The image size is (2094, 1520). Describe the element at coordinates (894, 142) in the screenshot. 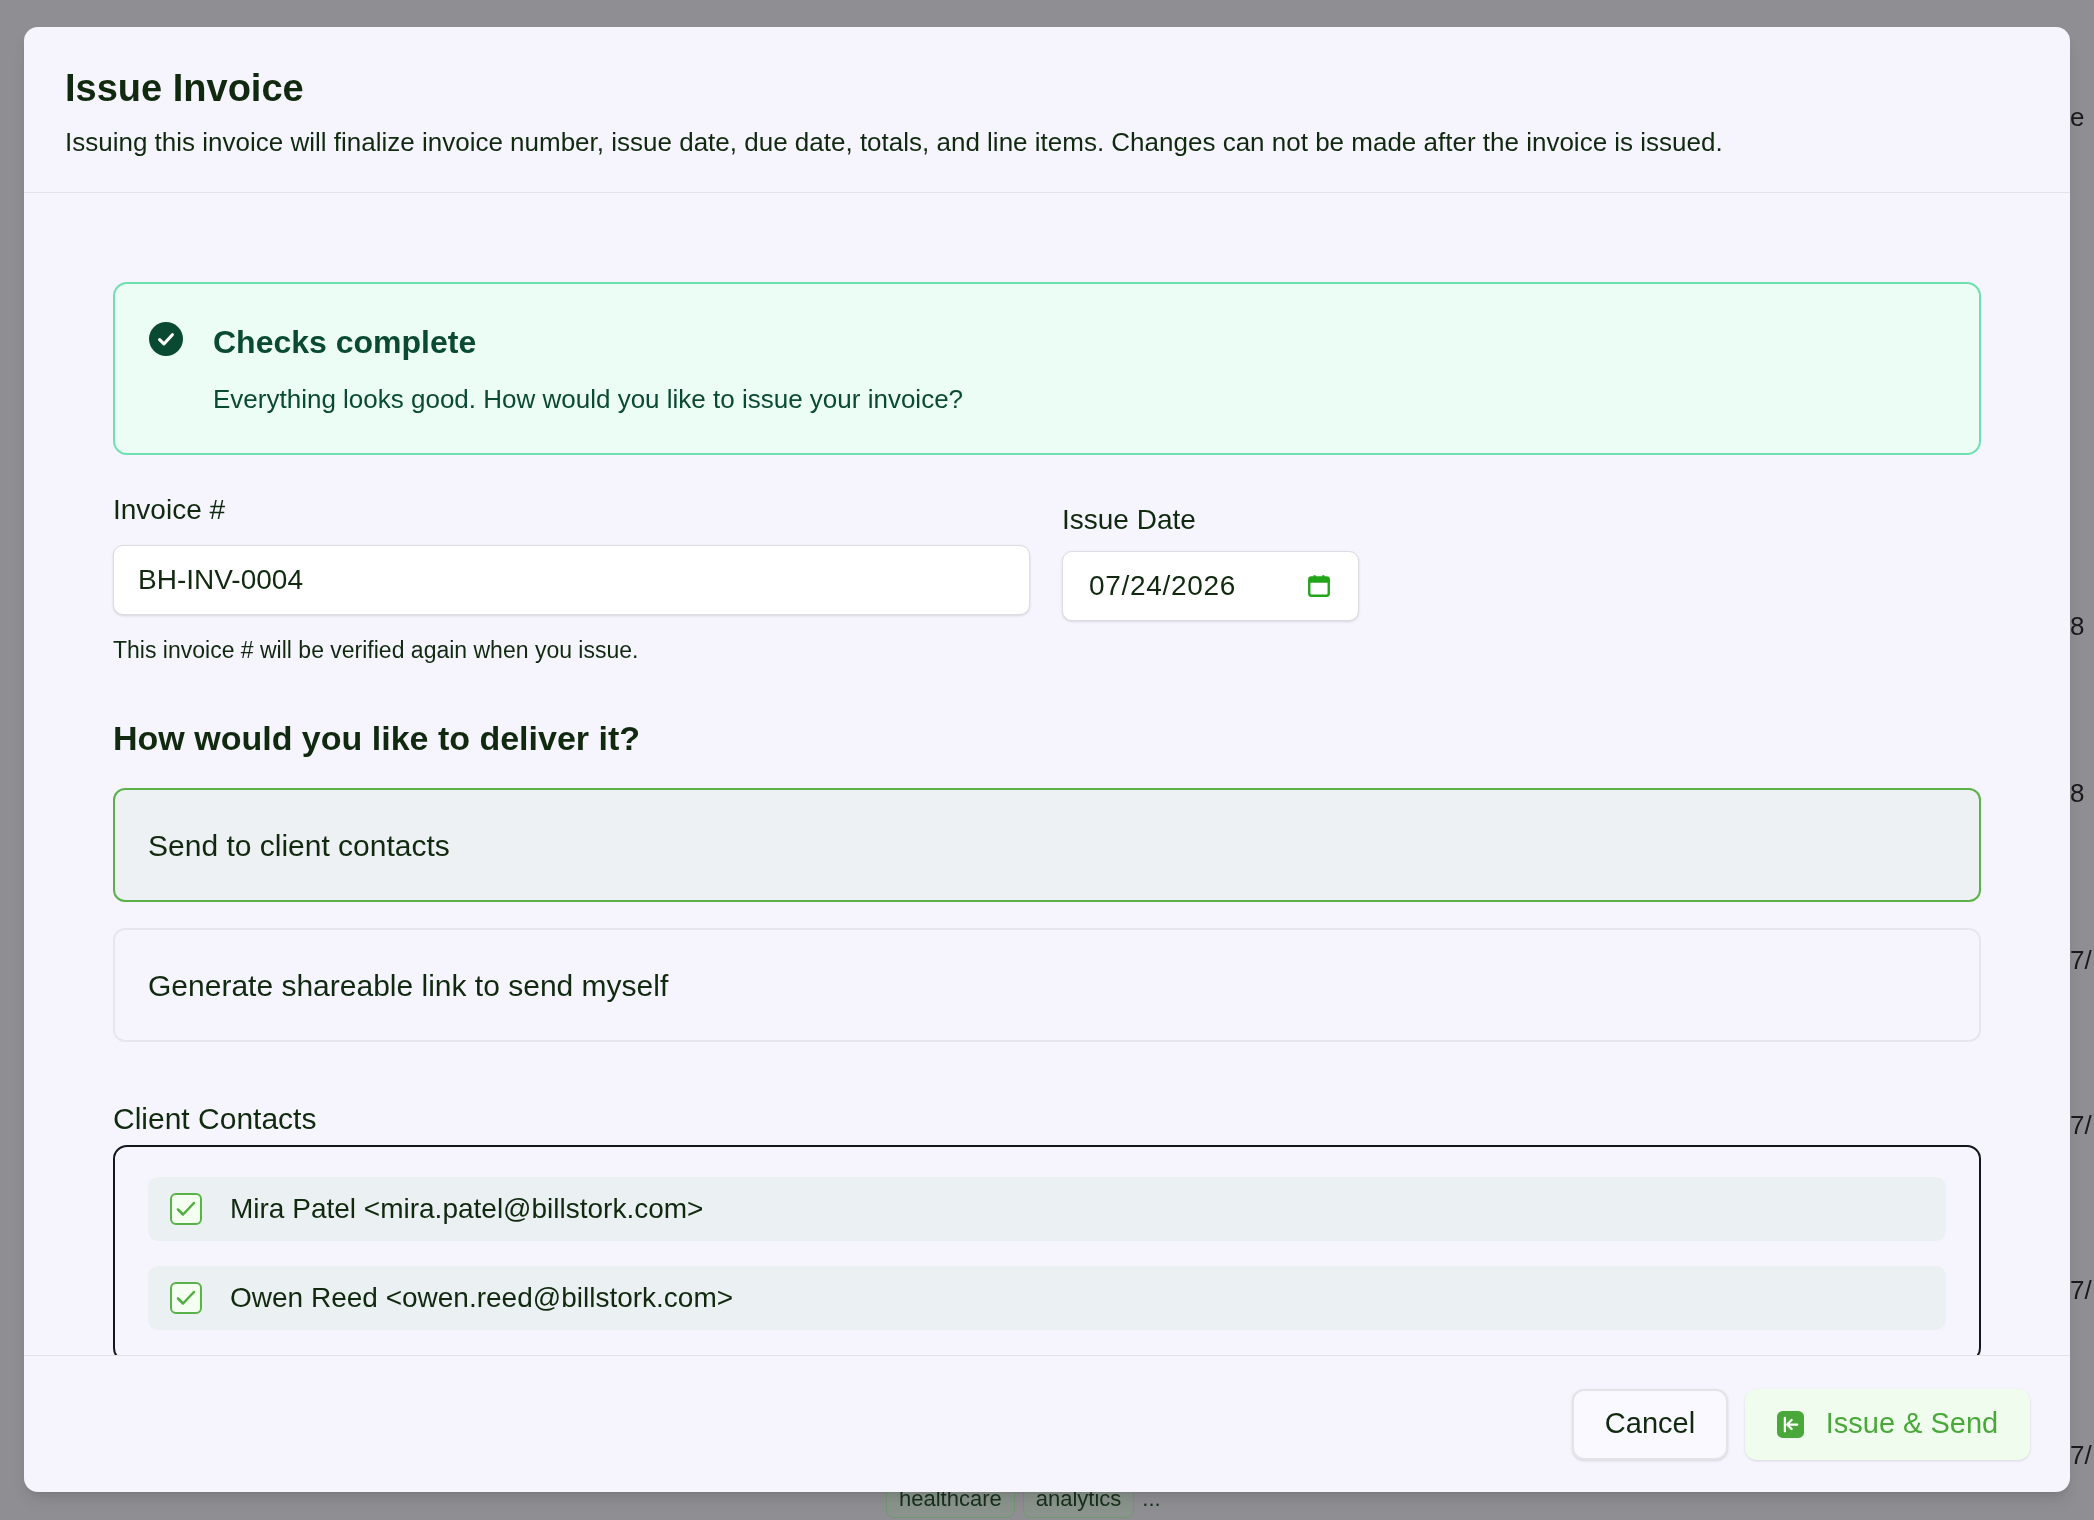

I see `dialog-description: Issuing this invoice will finalize invoice number, issue date, due date, totals, and line items. Changes can not be made after the invoice is issued.` at that location.